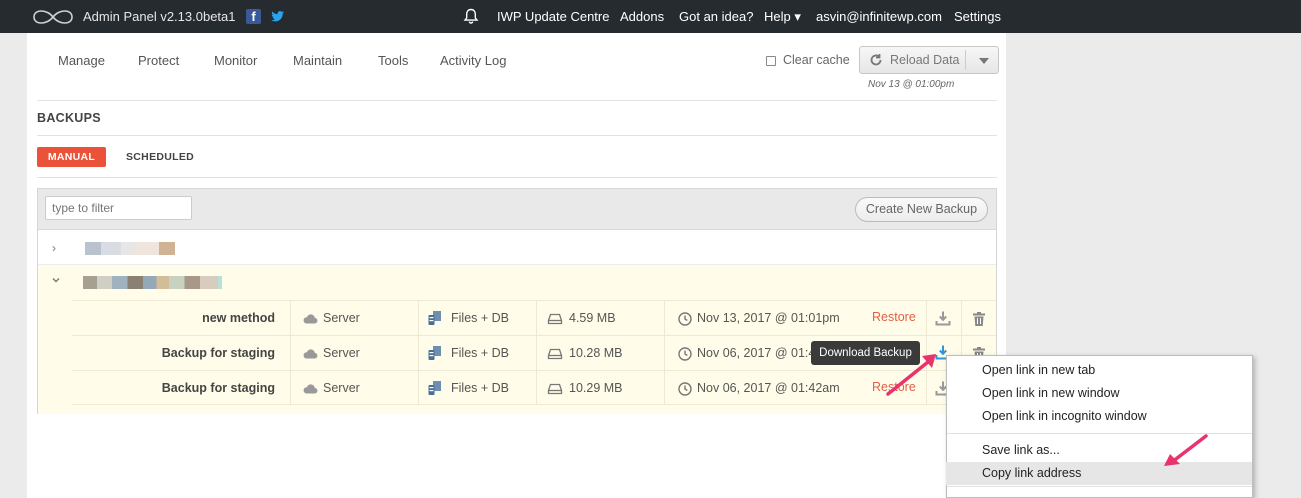  I want to click on chevron-right-icon: ›, so click(54, 248).